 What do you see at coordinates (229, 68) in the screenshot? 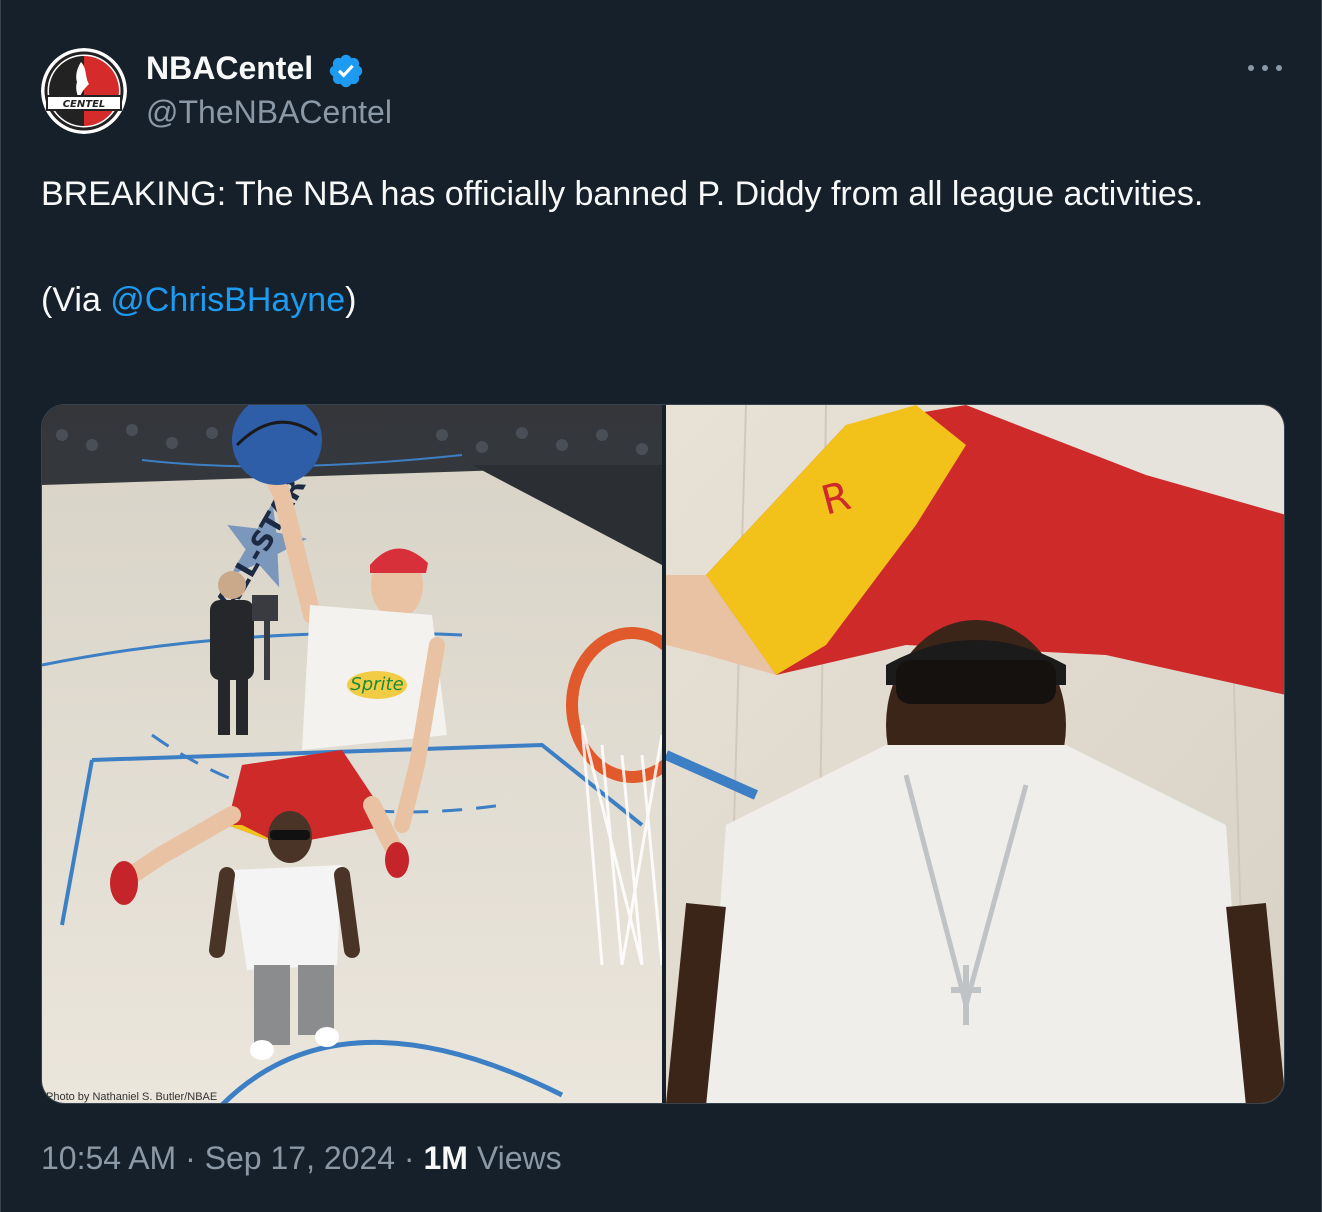
I see `display-name: NBACentel` at bounding box center [229, 68].